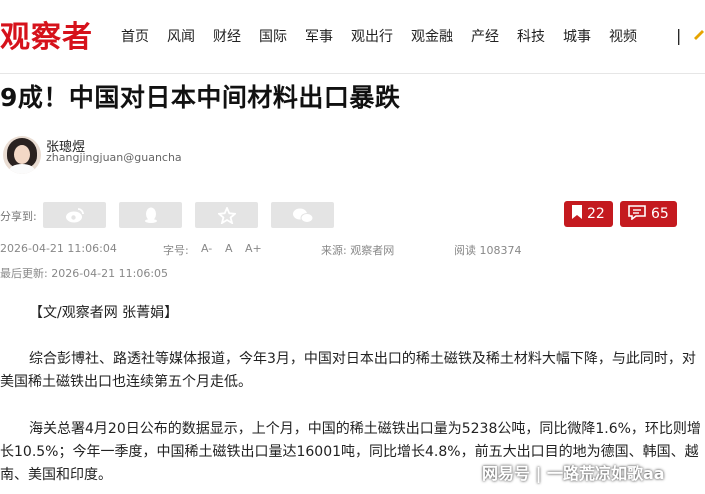  Describe the element at coordinates (573, 473) in the screenshot. I see `netease-watermark: 网易号 | 一路荒凉如歌aa` at that location.